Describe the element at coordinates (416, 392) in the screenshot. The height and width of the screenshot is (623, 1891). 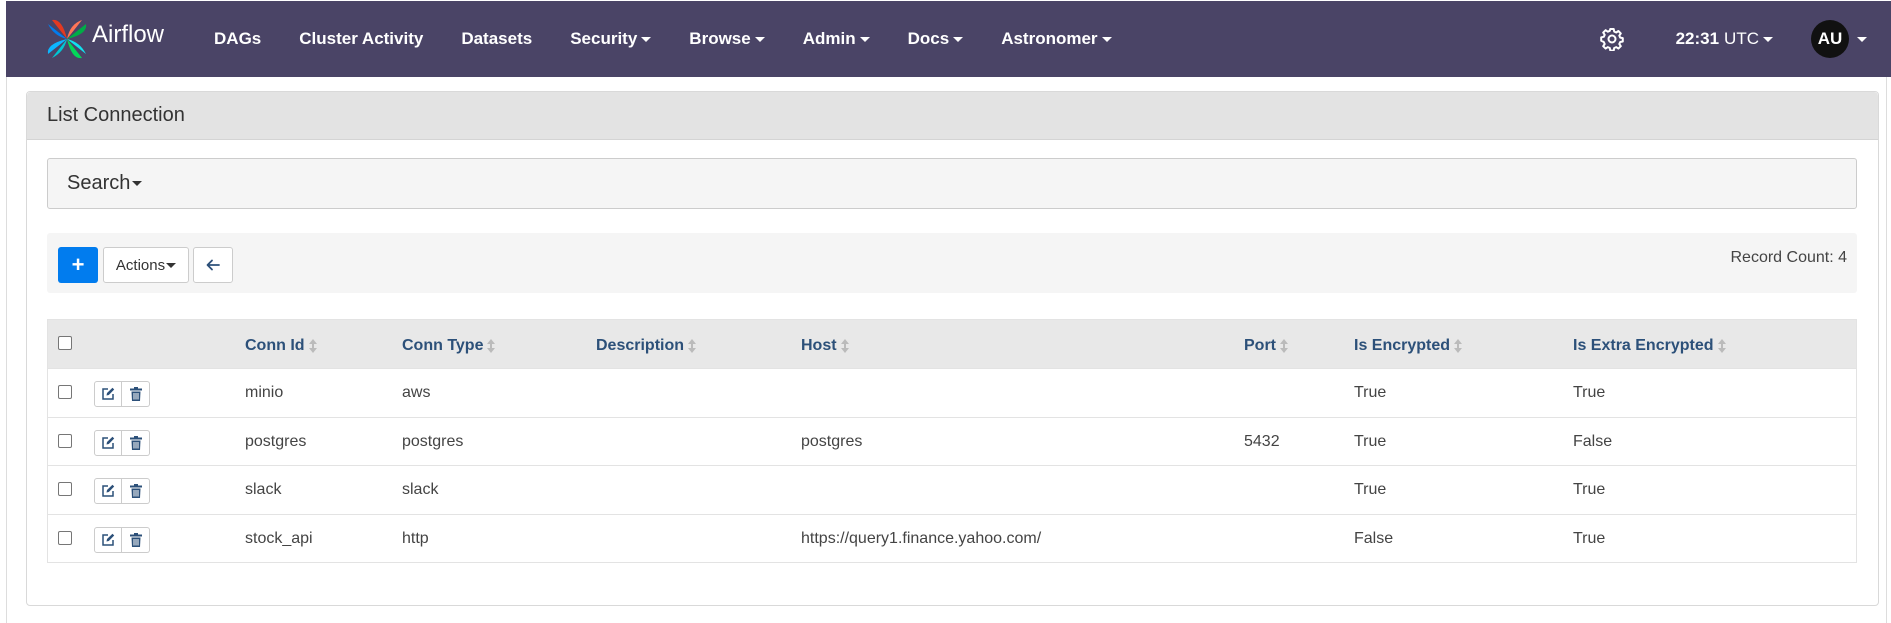
I see `cell-conn-type: aws` at that location.